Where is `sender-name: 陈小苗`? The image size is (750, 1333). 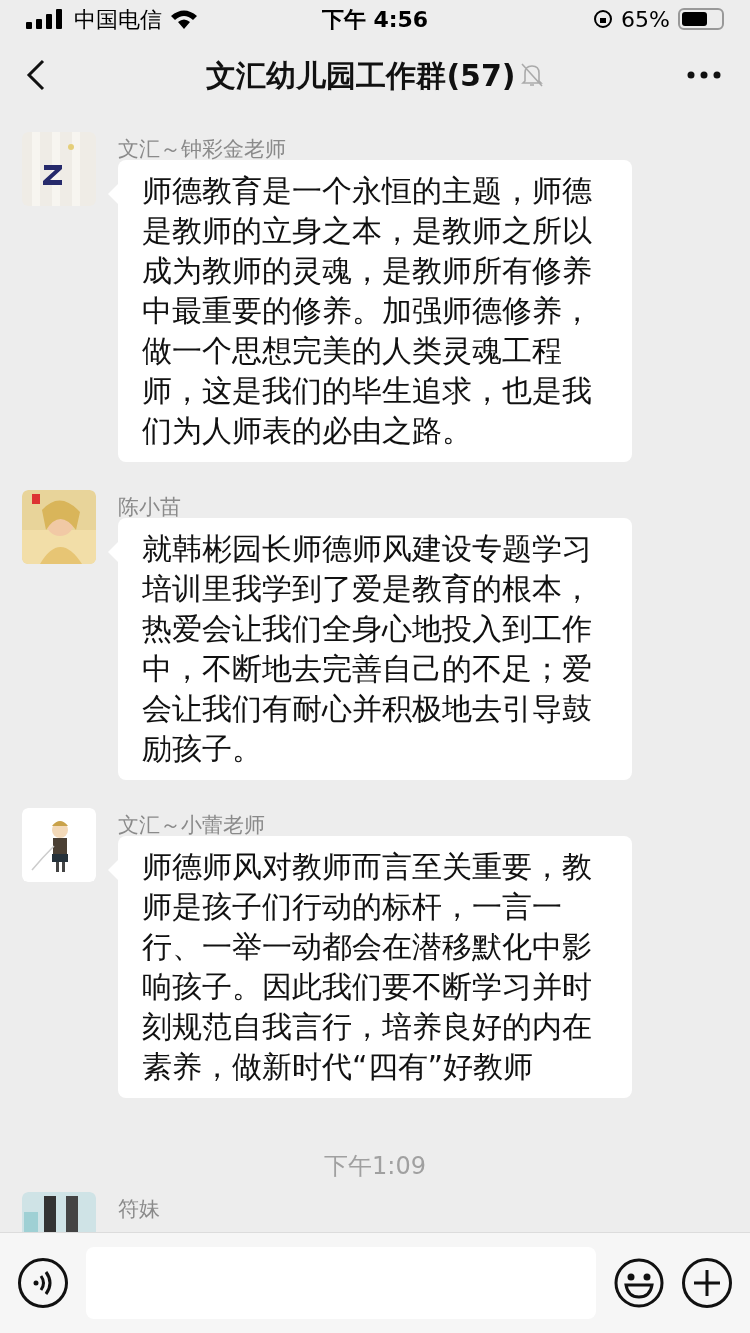
sender-name: 陈小苗 is located at coordinates (150, 507).